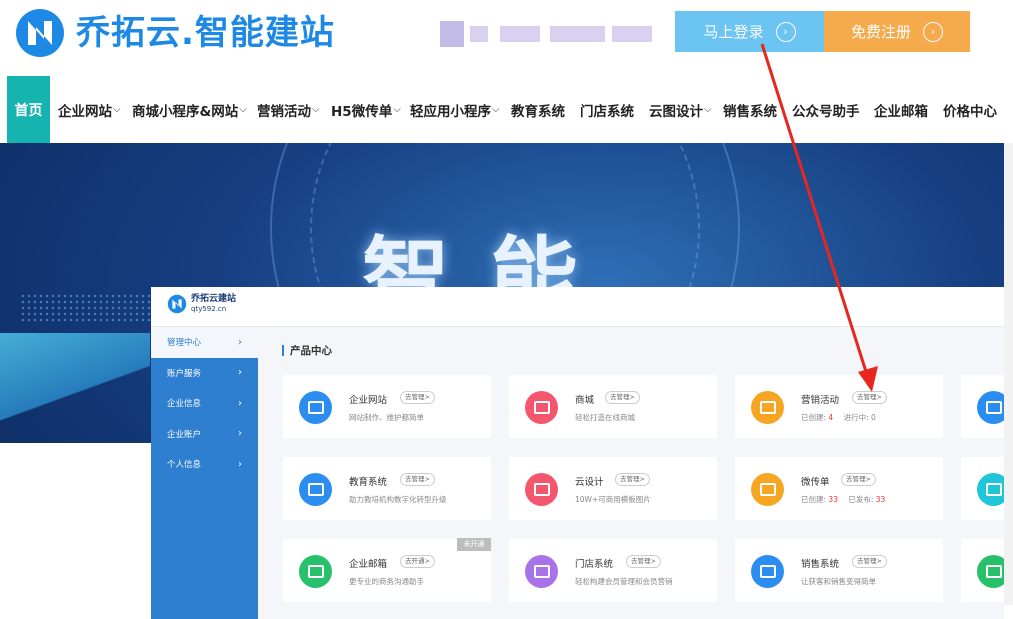 The image size is (1013, 619). What do you see at coordinates (184, 404) in the screenshot?
I see `sidebar-item-label: 企业信息` at bounding box center [184, 404].